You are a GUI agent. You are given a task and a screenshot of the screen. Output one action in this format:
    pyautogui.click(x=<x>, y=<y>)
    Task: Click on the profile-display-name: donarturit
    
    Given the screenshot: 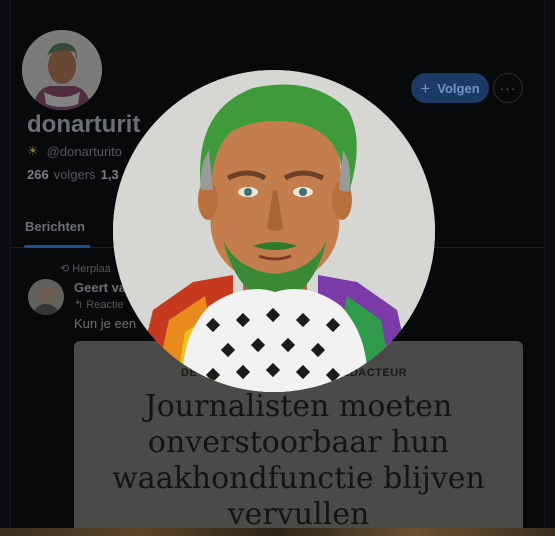 What is the action you would take?
    pyautogui.click(x=84, y=124)
    